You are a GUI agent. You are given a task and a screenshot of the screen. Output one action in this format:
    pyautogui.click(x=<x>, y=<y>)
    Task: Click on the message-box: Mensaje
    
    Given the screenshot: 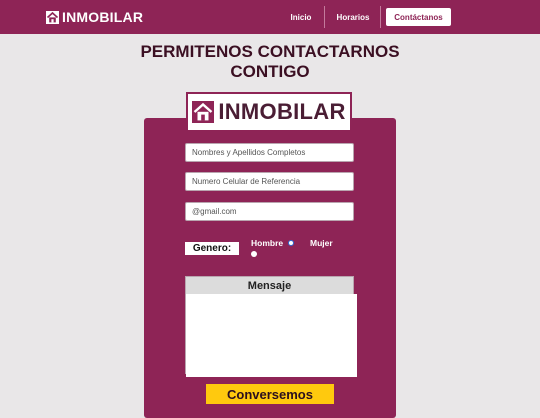 What is the action you would take?
    pyautogui.click(x=271, y=326)
    